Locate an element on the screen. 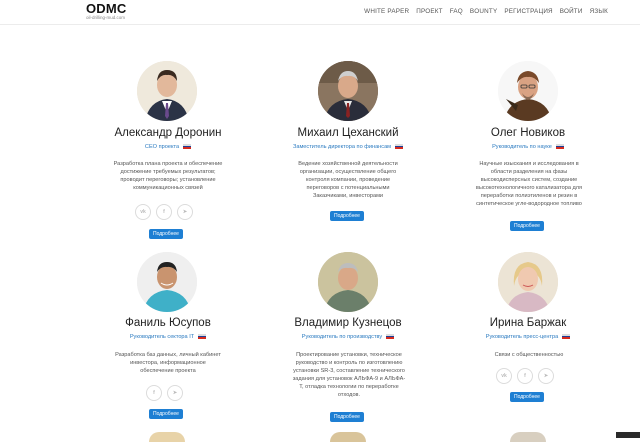 The width and height of the screenshot is (640, 442). desc-line: Разработка баз данных, личный кабинет is located at coordinates (168, 355).